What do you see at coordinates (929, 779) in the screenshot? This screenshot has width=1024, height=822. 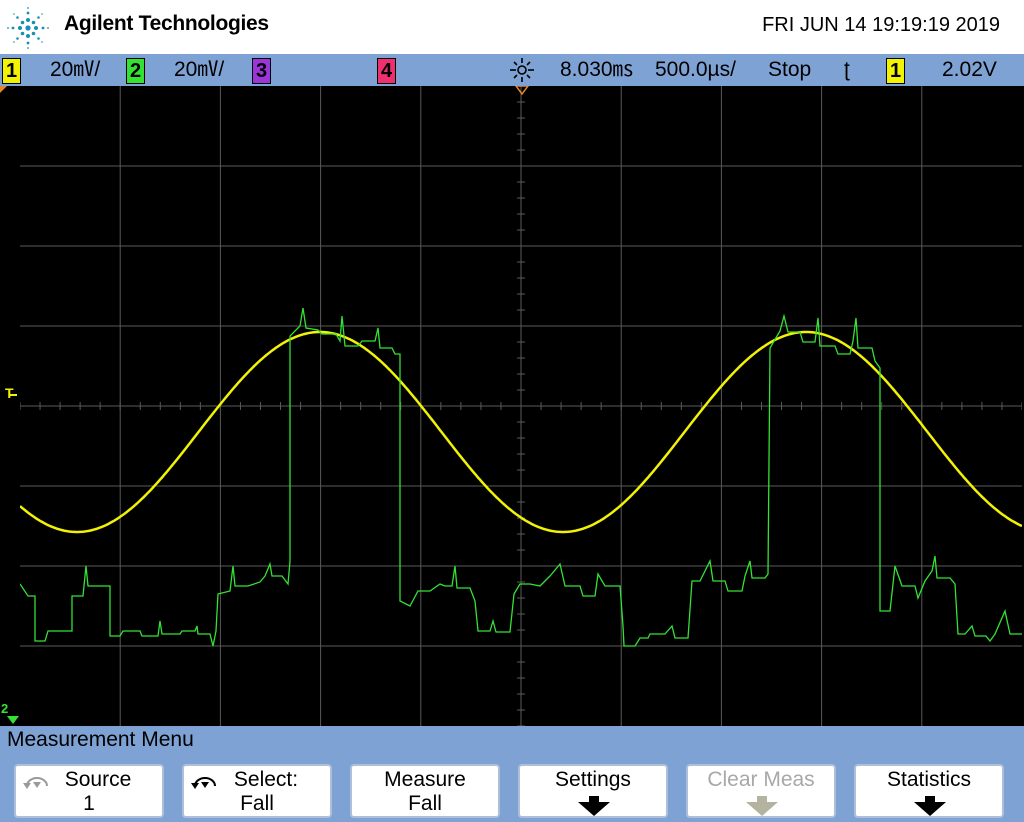 I see `statistics-softkey-label: Statistics` at bounding box center [929, 779].